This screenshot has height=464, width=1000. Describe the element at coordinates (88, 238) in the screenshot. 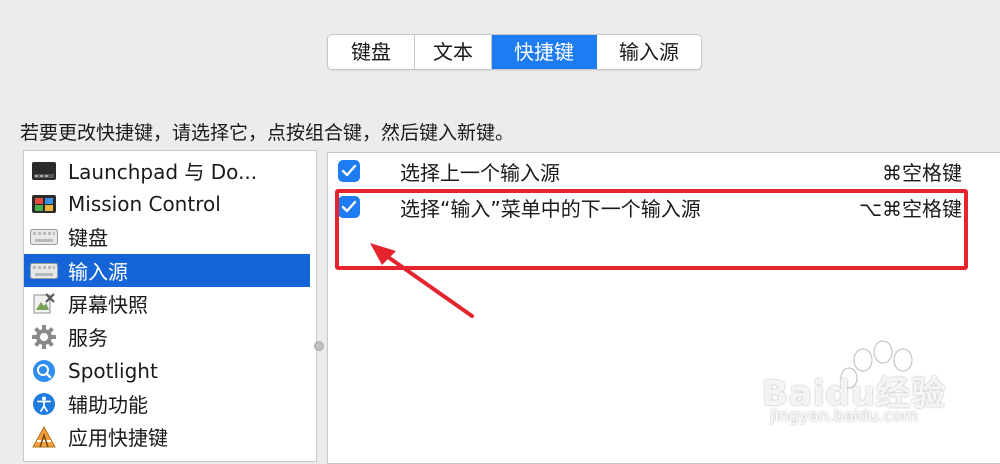

I see `category-label: 键盘` at that location.